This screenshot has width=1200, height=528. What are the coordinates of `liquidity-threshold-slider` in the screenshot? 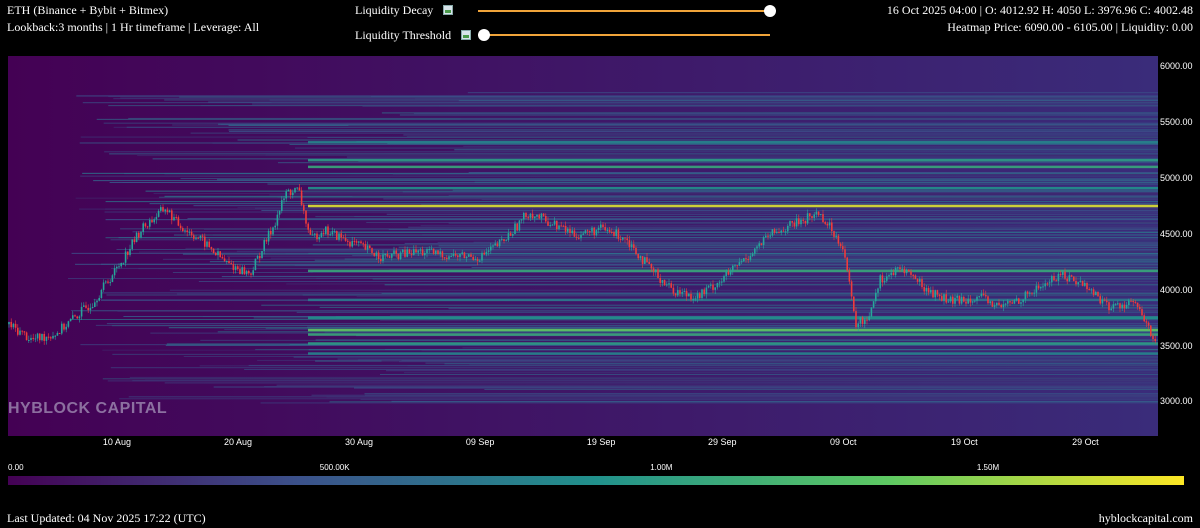 It's located at (628, 35).